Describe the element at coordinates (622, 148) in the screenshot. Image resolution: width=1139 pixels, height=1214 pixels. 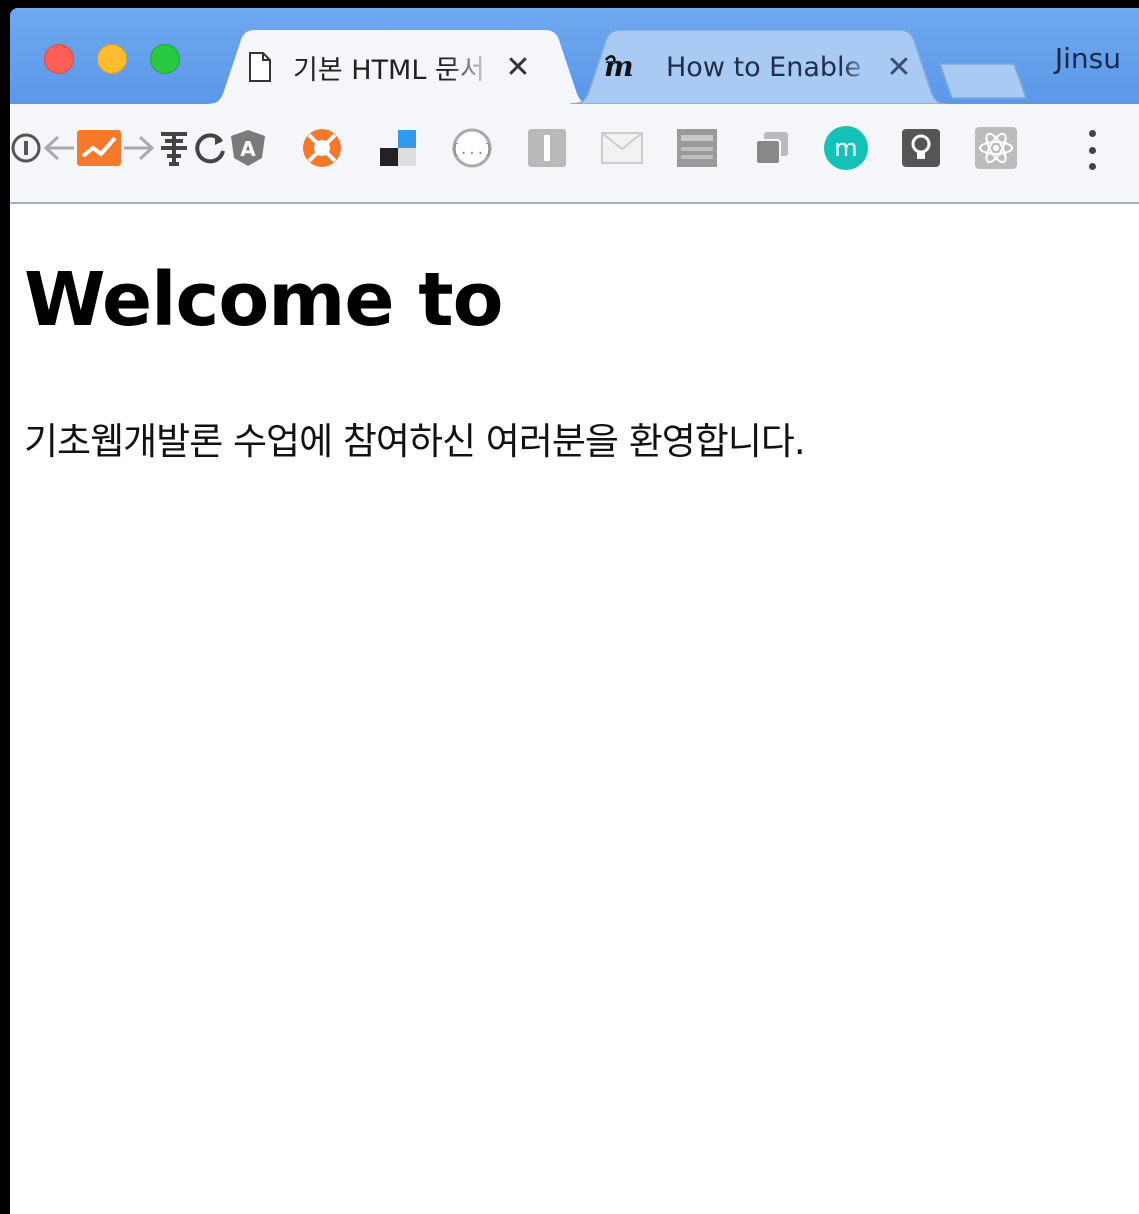
I see `mail-icon` at that location.